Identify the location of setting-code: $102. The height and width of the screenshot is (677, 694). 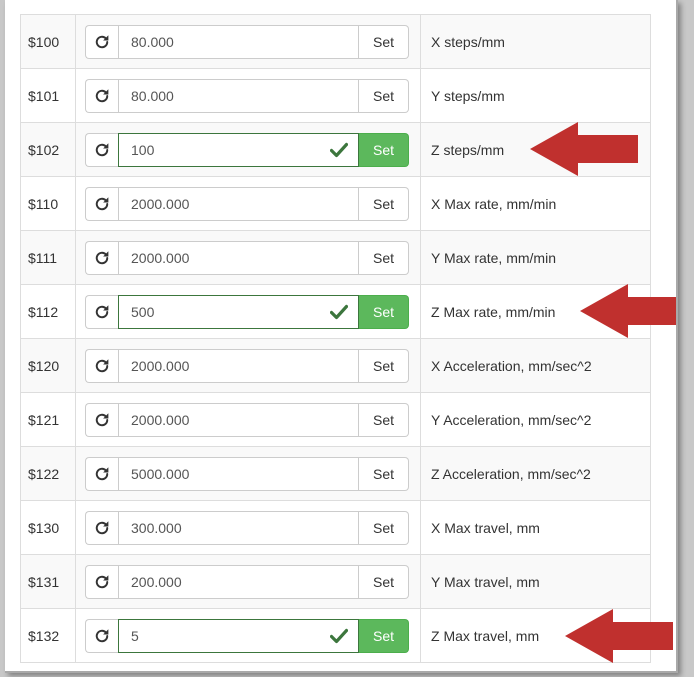
(48, 149).